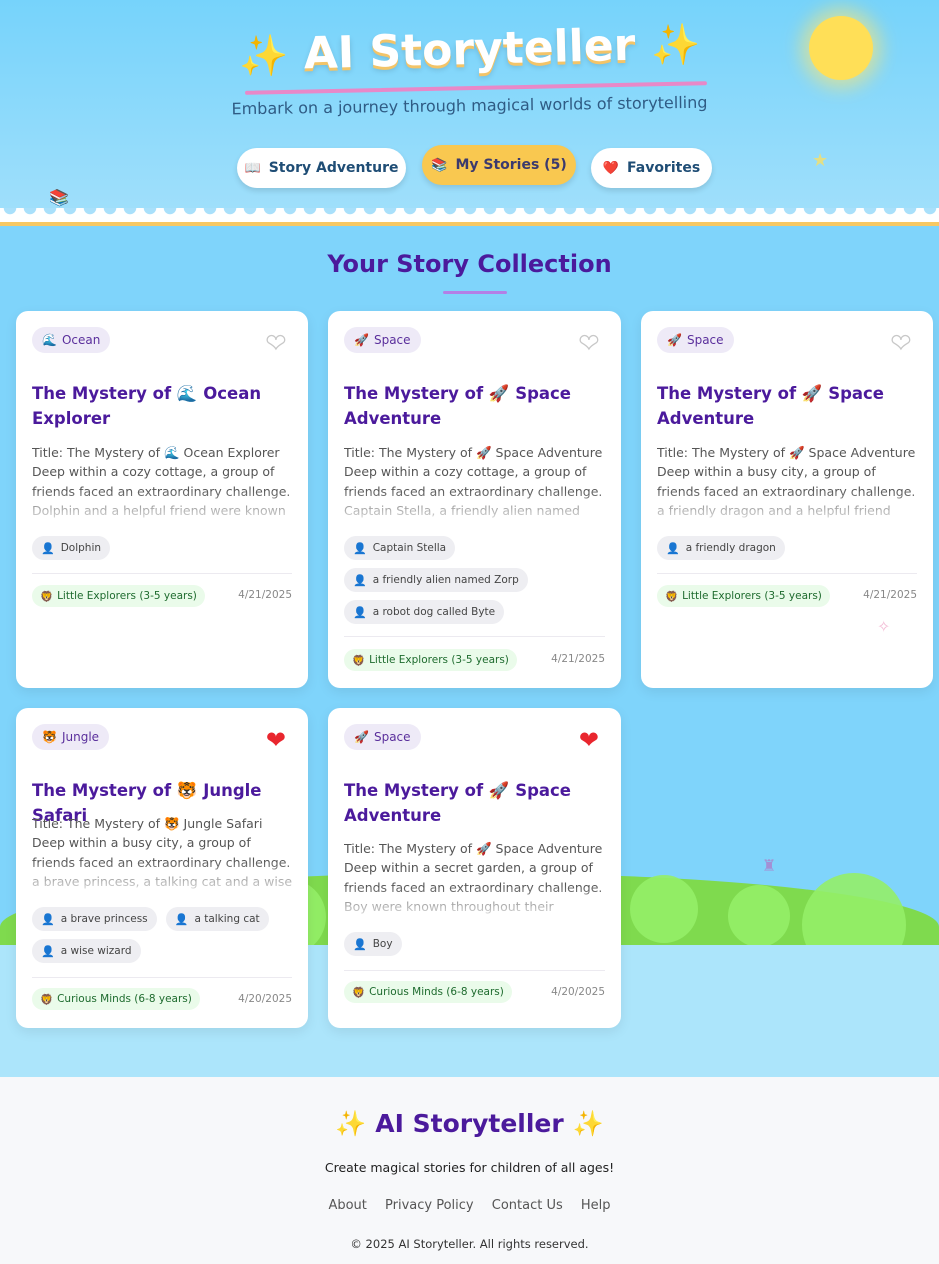 This screenshot has width=939, height=1264. Describe the element at coordinates (81, 548) in the screenshot. I see `character-name: Dolphin` at that location.